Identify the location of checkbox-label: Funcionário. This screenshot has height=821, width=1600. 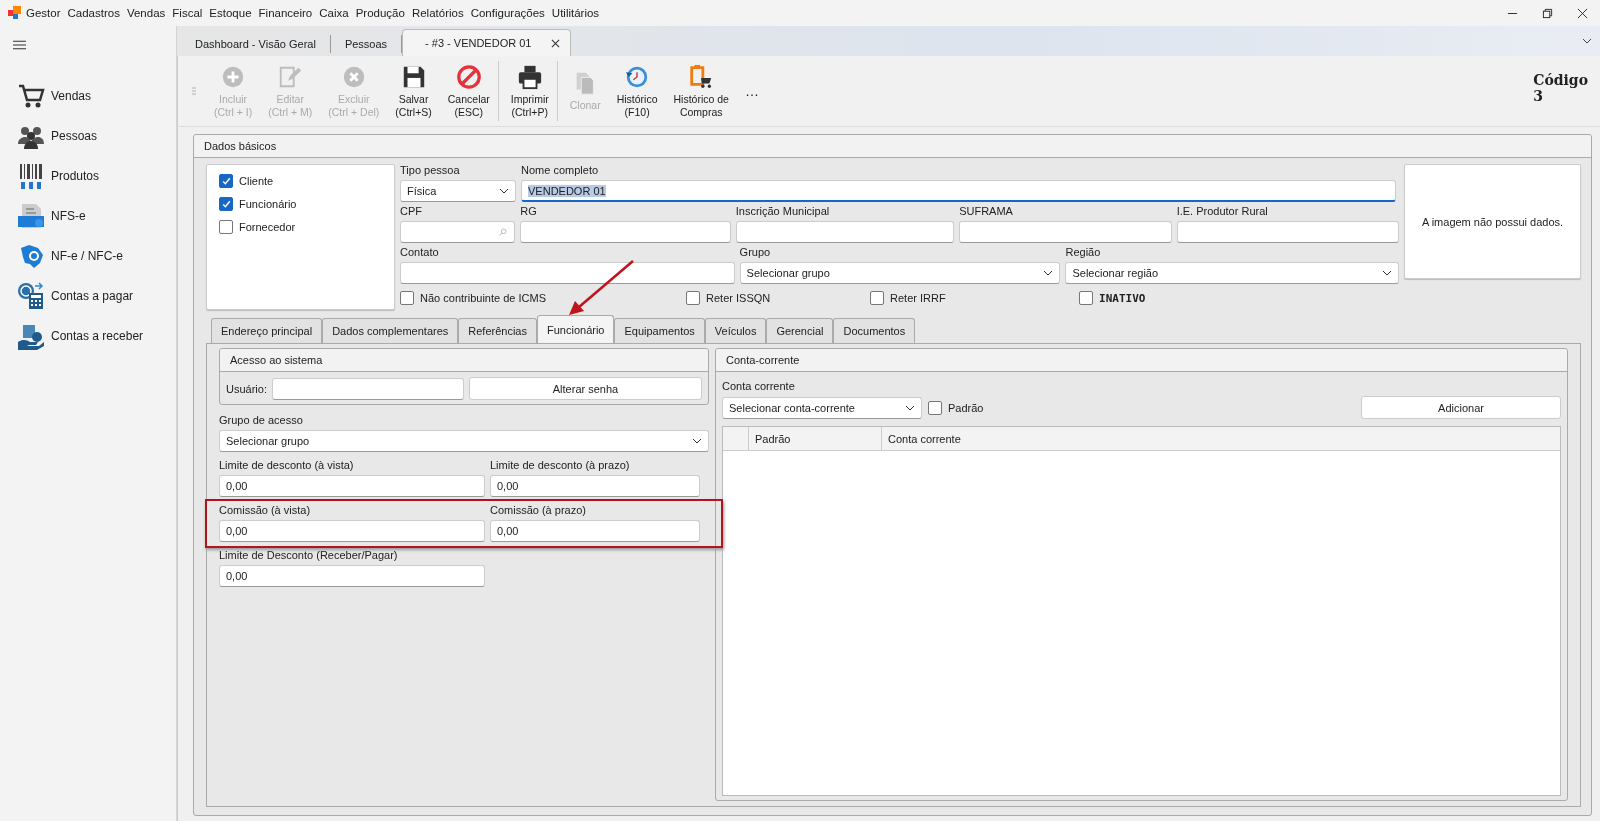
(268, 204).